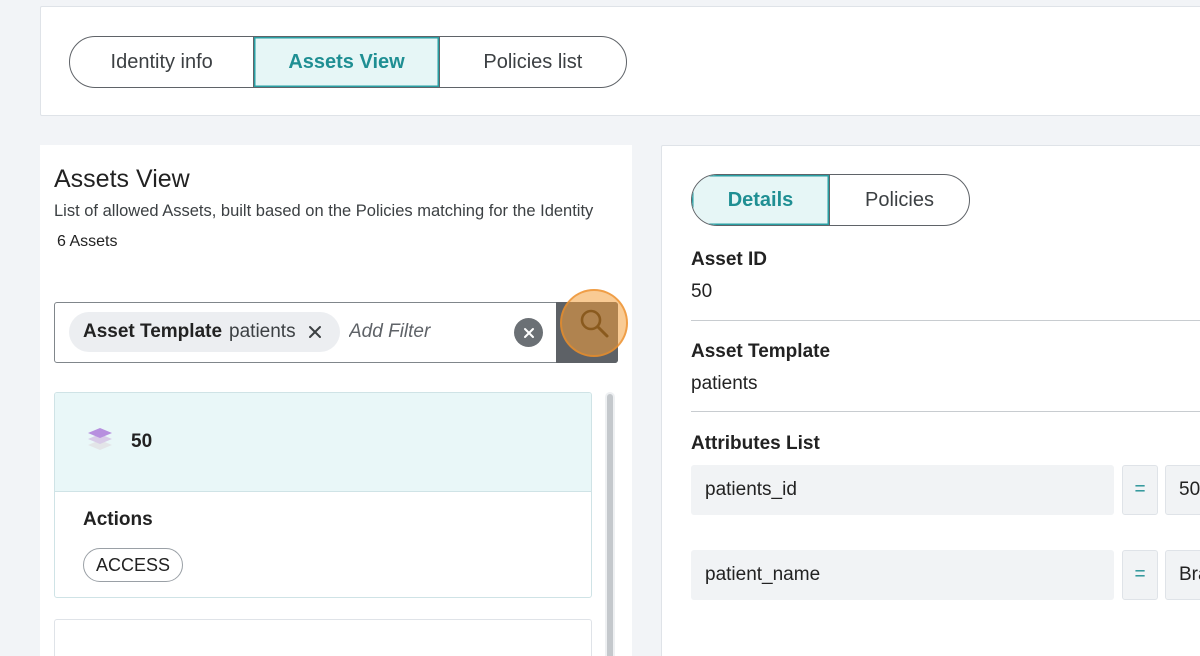  What do you see at coordinates (594, 323) in the screenshot?
I see `search-icon` at bounding box center [594, 323].